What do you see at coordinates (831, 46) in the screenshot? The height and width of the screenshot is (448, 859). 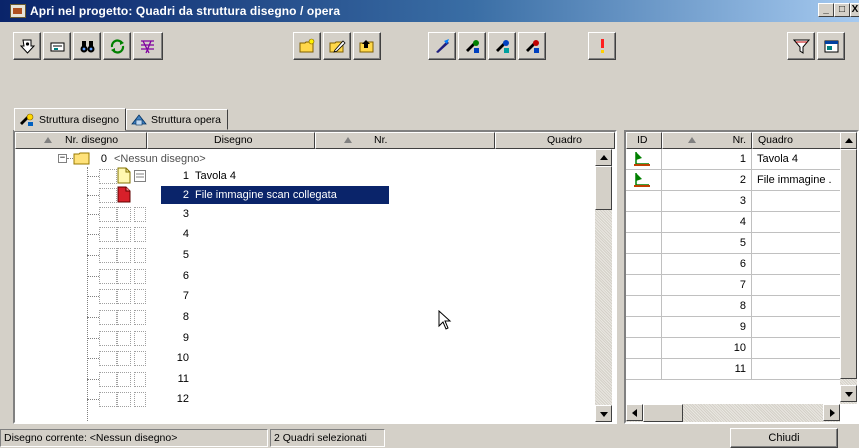 I see `settings-button` at bounding box center [831, 46].